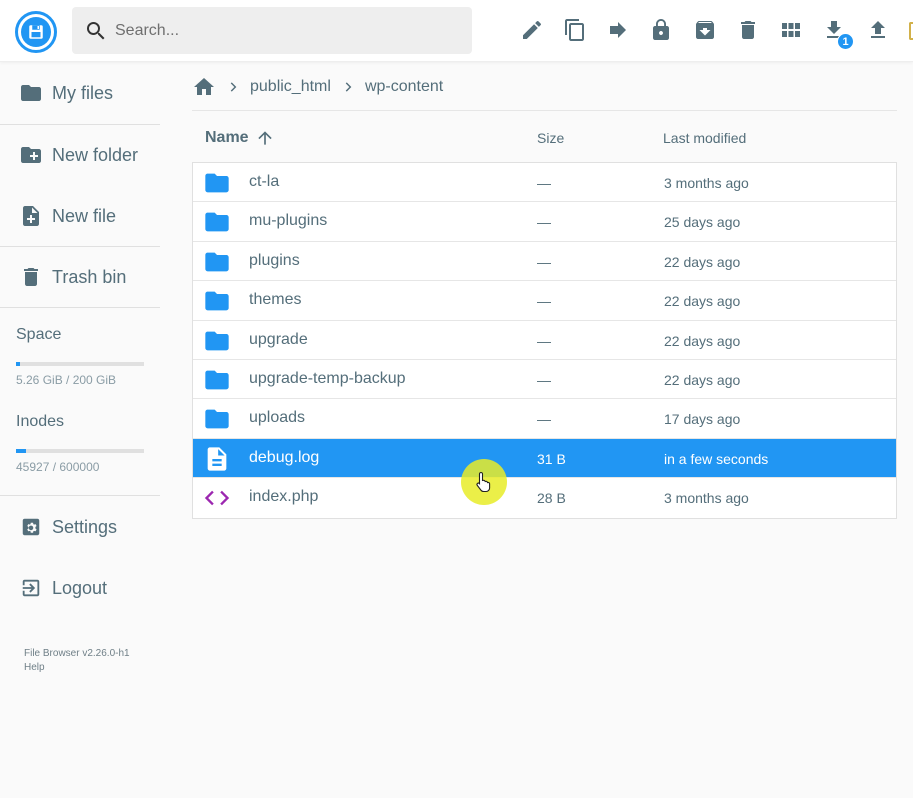  What do you see at coordinates (702, 222) in the screenshot?
I see `file-modified: 25 days ago` at bounding box center [702, 222].